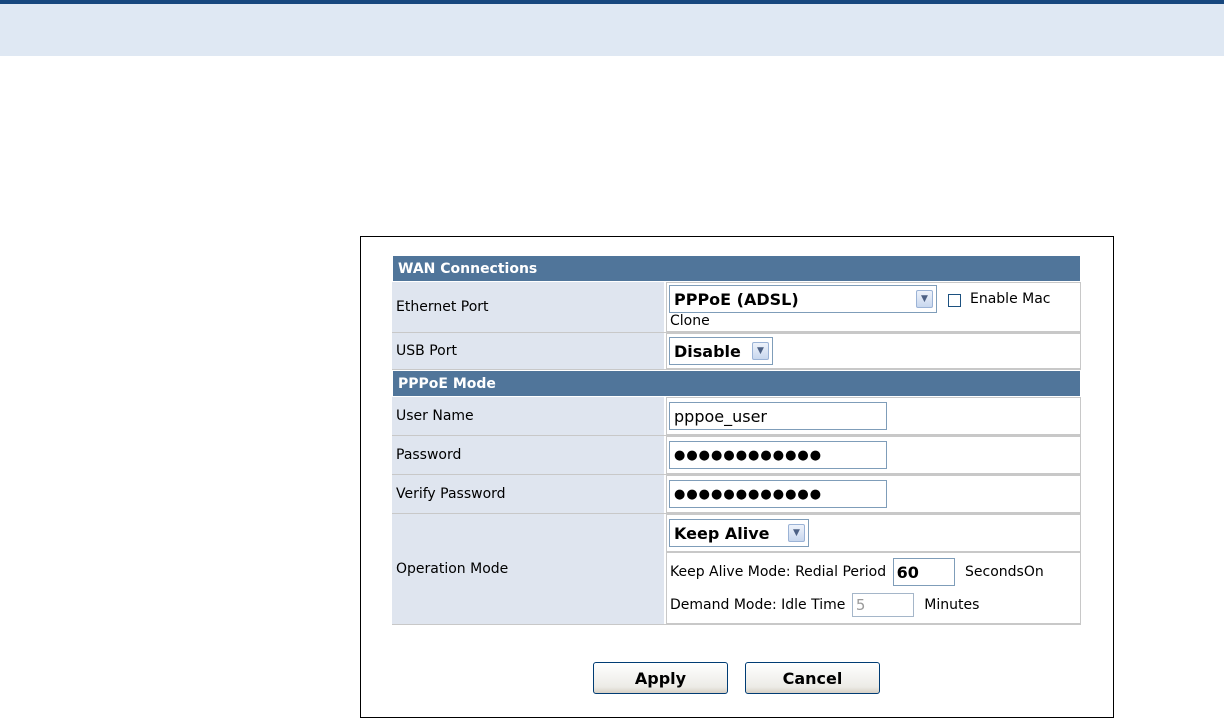 The image size is (1224, 720). I want to click on label-operation-mode: Operation Mode, so click(529, 569).